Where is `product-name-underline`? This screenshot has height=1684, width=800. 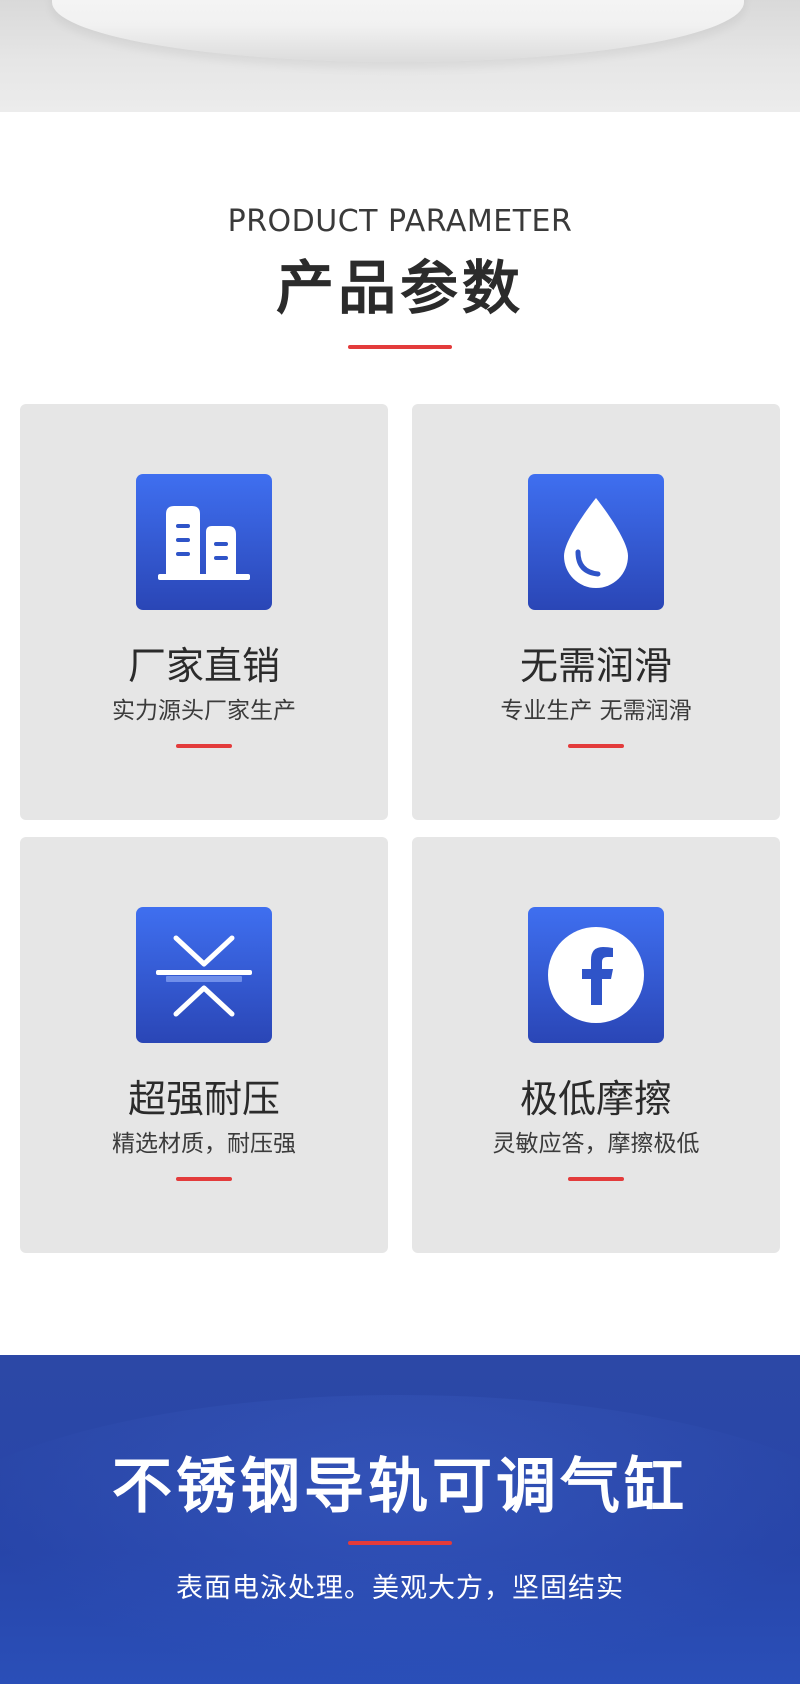
product-name-underline is located at coordinates (400, 1543).